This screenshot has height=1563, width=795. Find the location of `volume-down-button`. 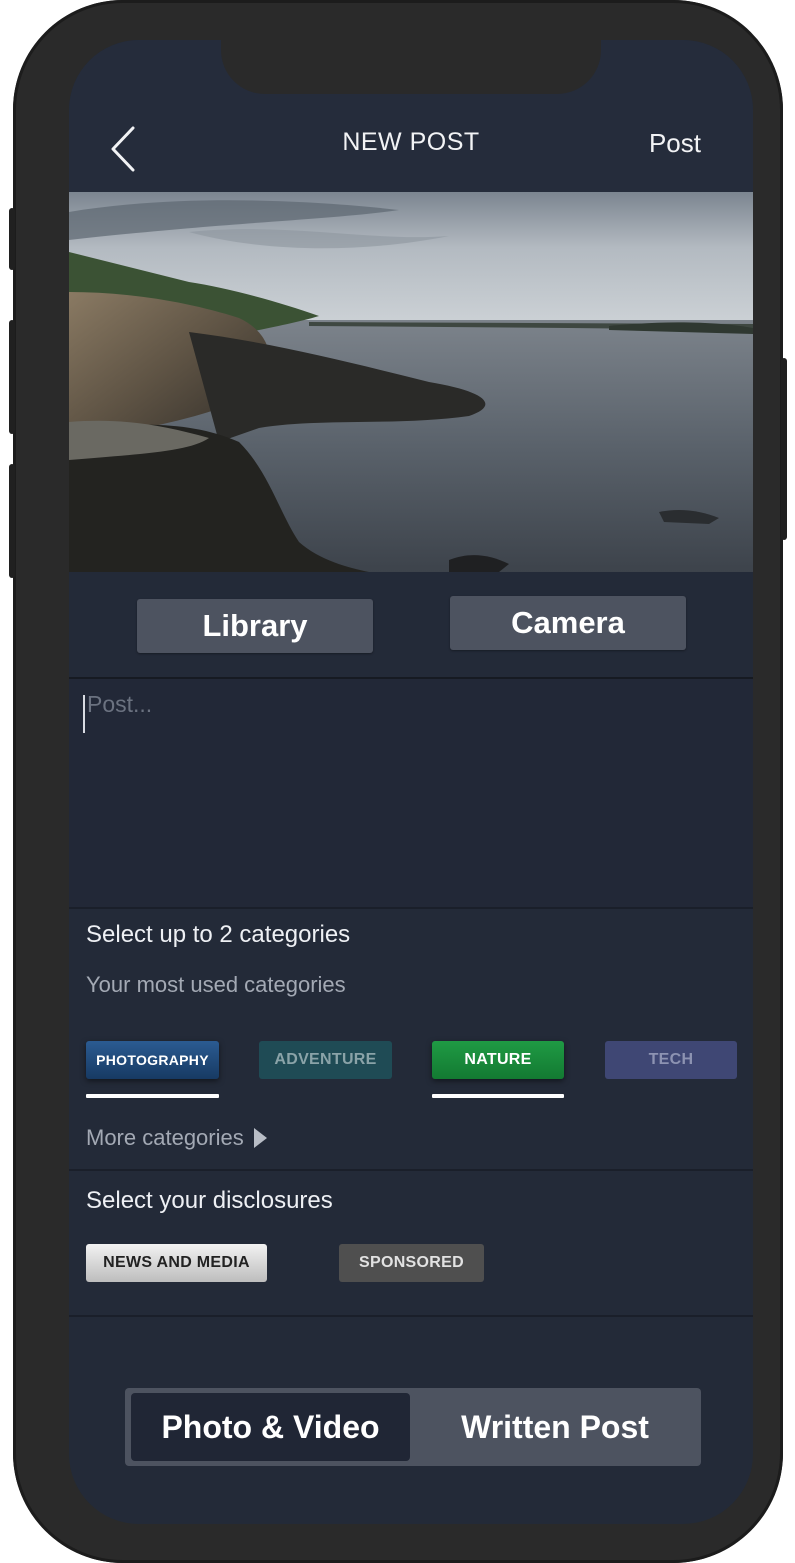

volume-down-button is located at coordinates (12, 521).